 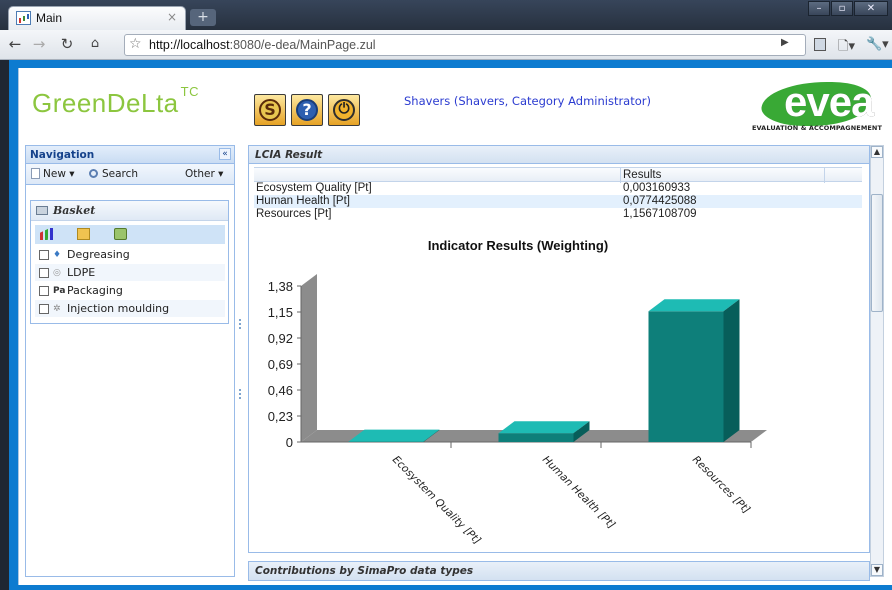 What do you see at coordinates (871, 8) in the screenshot?
I see `close-window-button: ✕` at bounding box center [871, 8].